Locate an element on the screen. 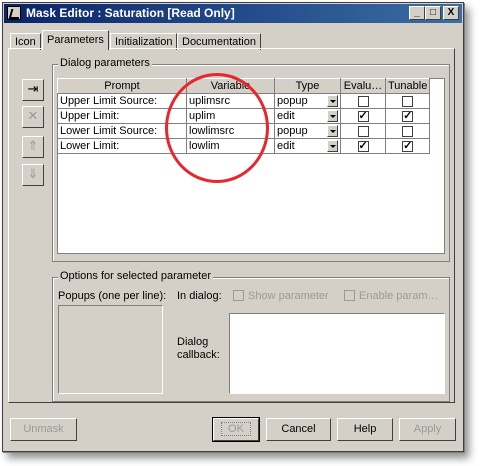 The image size is (484, 466). apply-button: Apply is located at coordinates (427, 429).